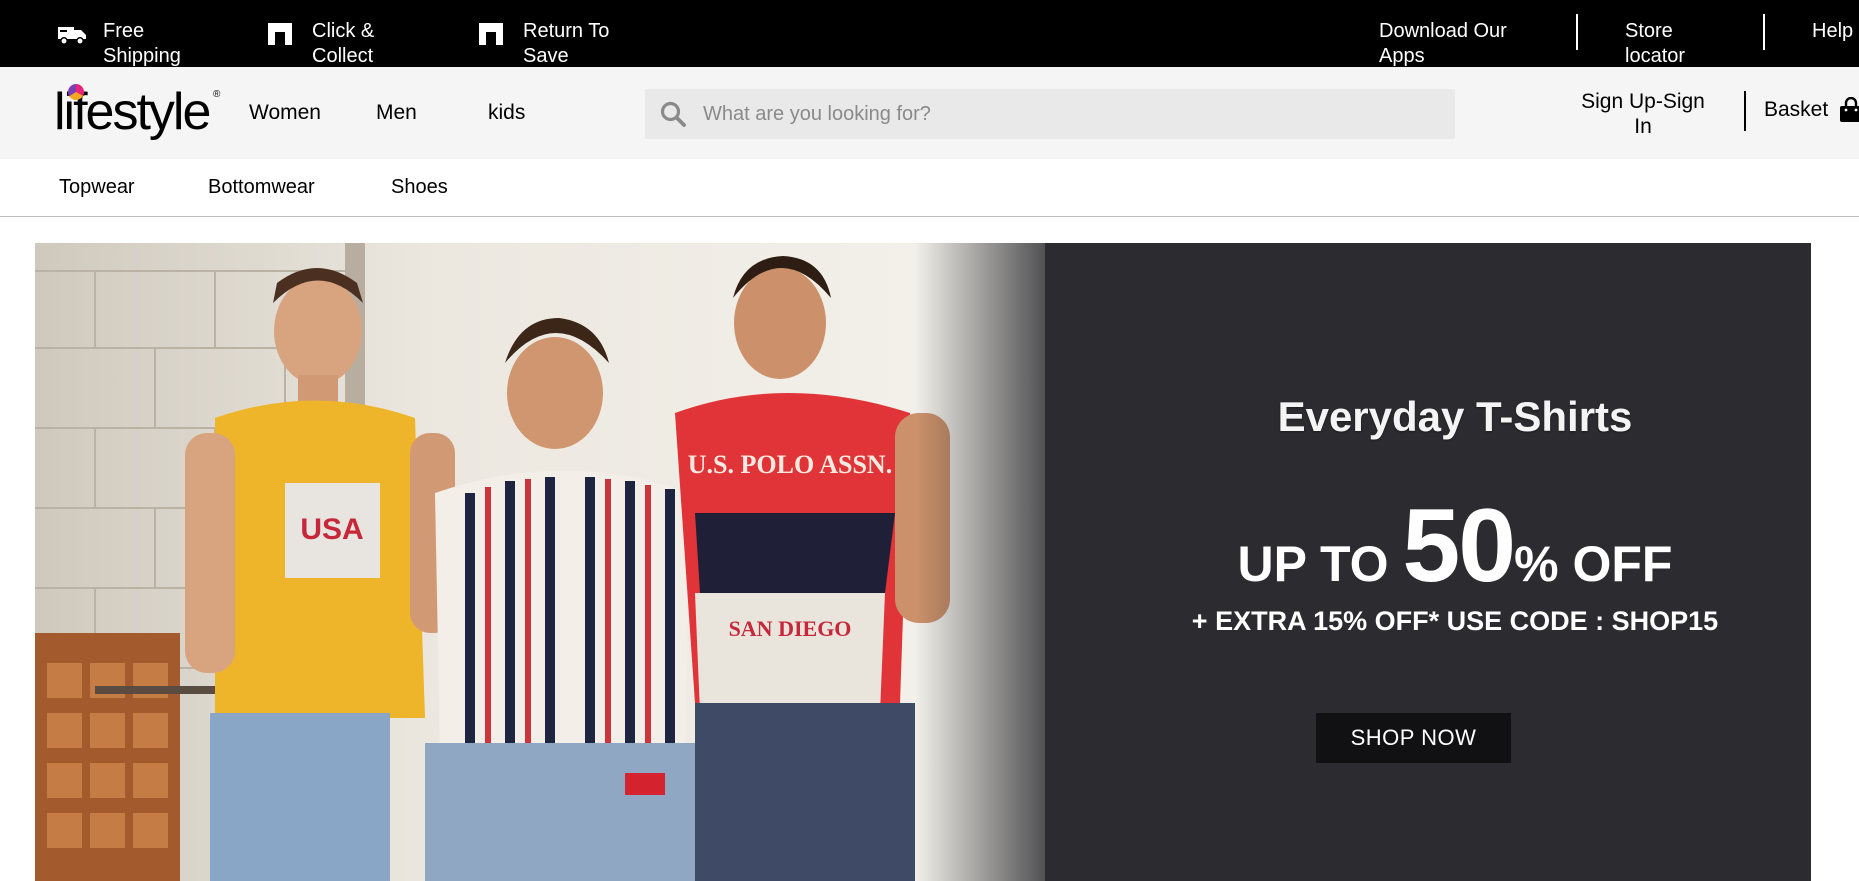 The width and height of the screenshot is (1859, 881). What do you see at coordinates (396, 113) in the screenshot?
I see `nav-men: Men` at bounding box center [396, 113].